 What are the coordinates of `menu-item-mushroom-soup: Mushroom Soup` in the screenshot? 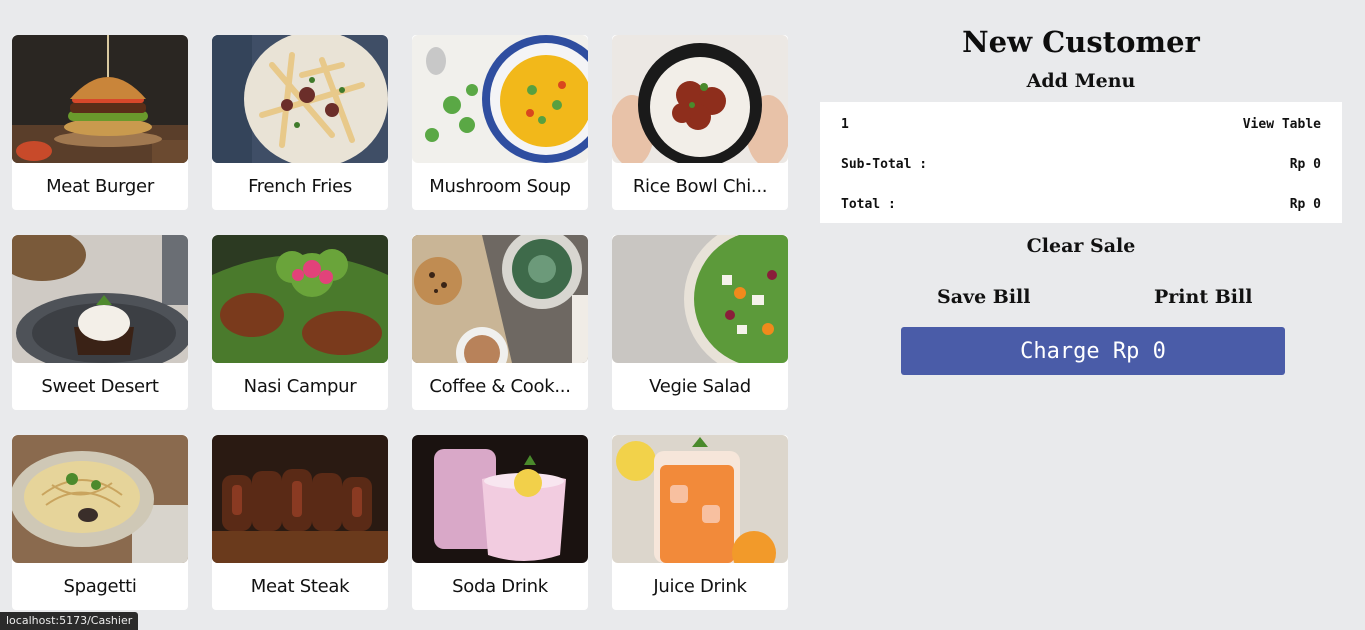 It's located at (500, 122).